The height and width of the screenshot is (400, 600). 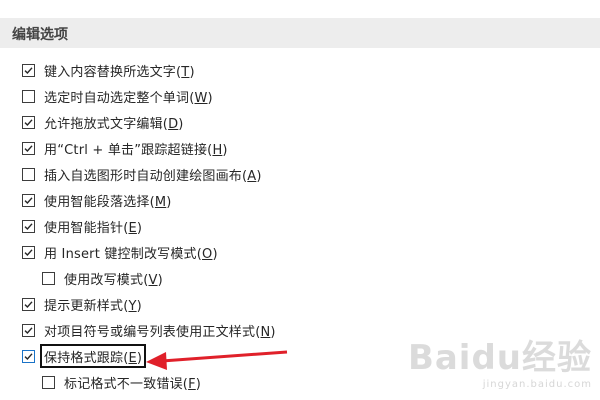 What do you see at coordinates (537, 384) in the screenshot?
I see `watermark-url: jingyan.baidu.com` at bounding box center [537, 384].